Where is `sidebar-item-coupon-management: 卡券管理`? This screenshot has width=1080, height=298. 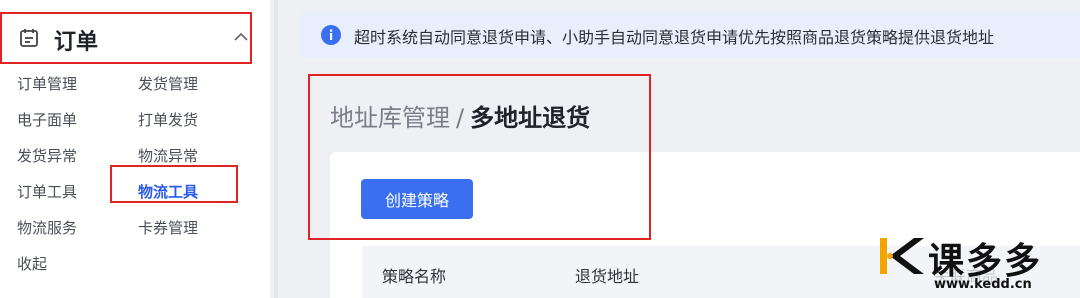 sidebar-item-coupon-management: 卡券管理 is located at coordinates (168, 227).